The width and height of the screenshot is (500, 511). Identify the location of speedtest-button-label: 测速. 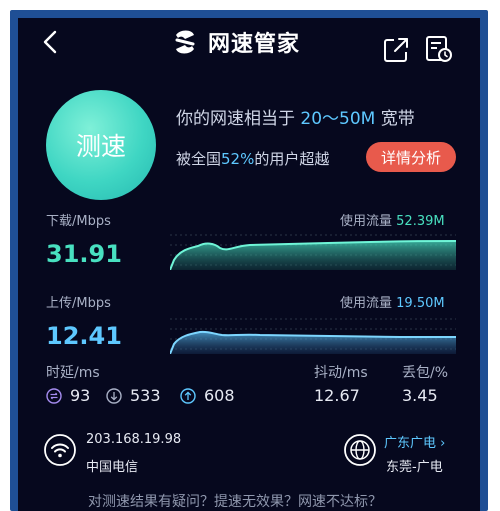
(100, 146).